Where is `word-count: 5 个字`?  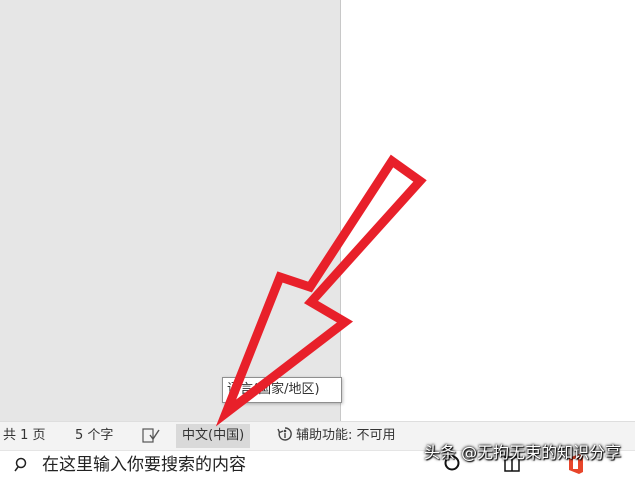 word-count: 5 个字 is located at coordinates (94, 436).